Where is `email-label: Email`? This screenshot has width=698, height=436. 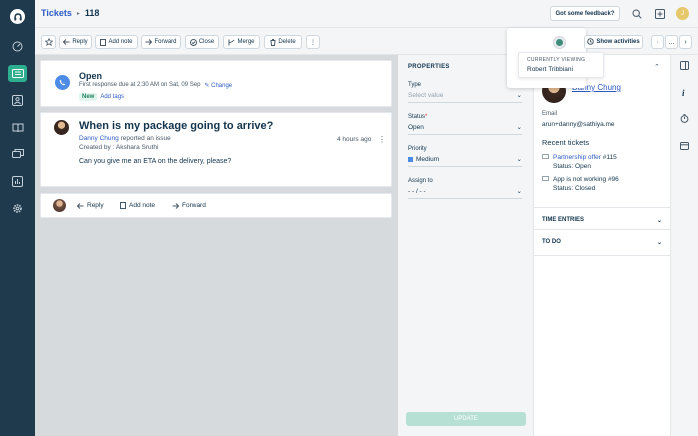 email-label: Email is located at coordinates (550, 114).